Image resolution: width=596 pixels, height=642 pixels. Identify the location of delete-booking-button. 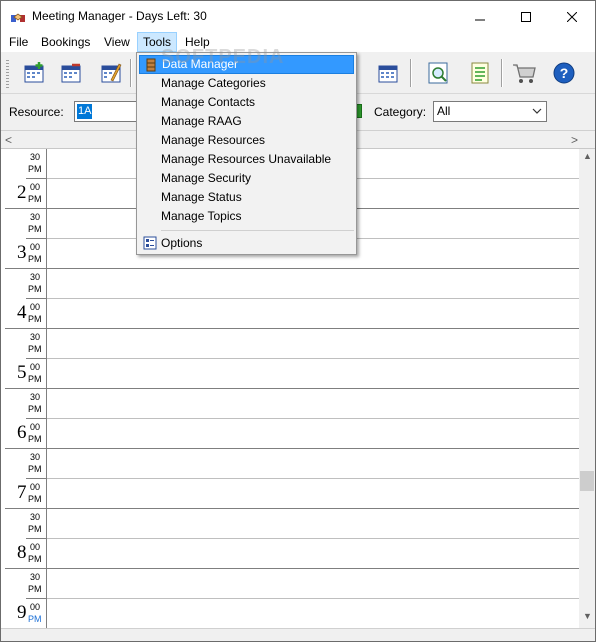
(71, 73).